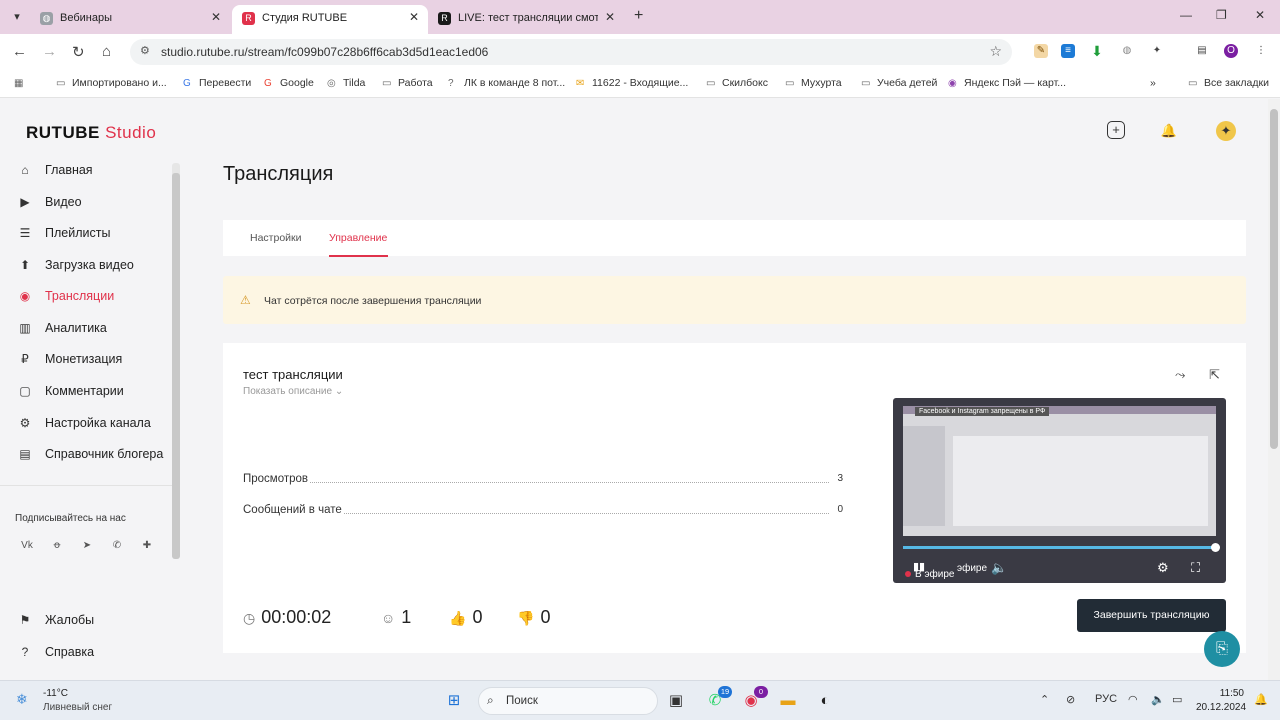  I want to click on sidebar-scroll-thumb, so click(176, 366).